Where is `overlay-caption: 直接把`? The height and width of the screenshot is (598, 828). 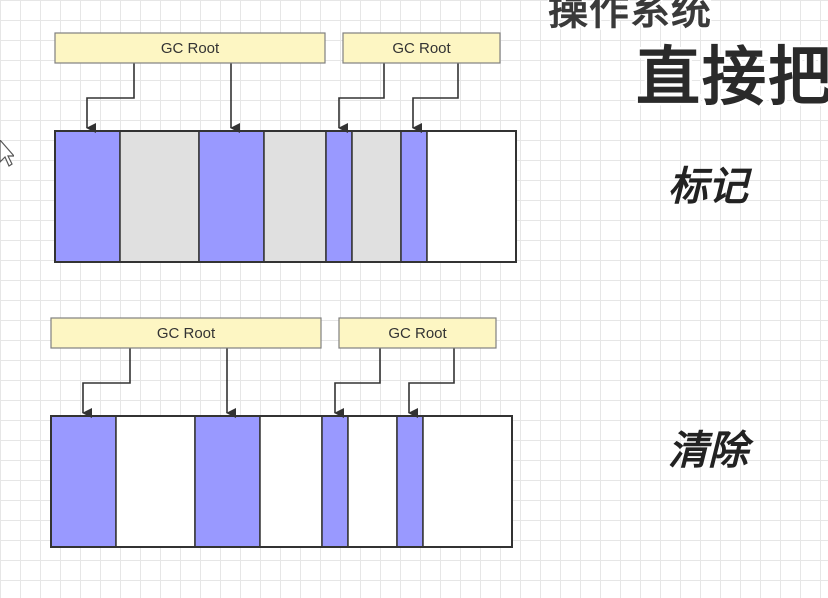
overlay-caption: 直接把 is located at coordinates (731, 78).